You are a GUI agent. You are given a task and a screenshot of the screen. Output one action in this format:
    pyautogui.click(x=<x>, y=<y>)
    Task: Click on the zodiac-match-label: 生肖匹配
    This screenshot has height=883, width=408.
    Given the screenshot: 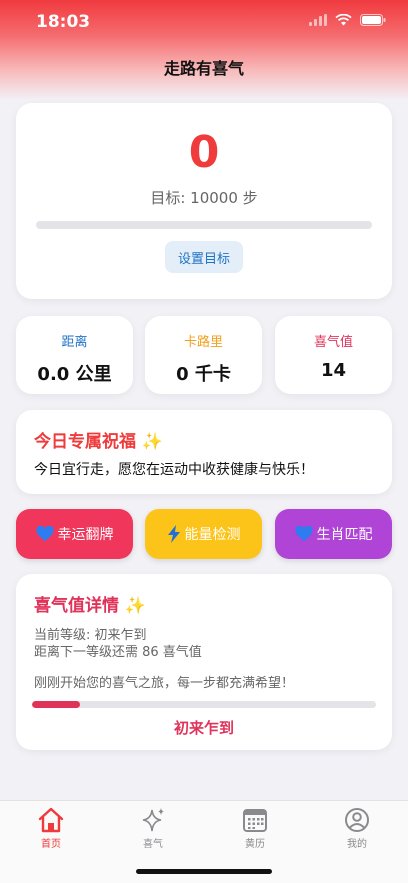 What is the action you would take?
    pyautogui.click(x=344, y=535)
    